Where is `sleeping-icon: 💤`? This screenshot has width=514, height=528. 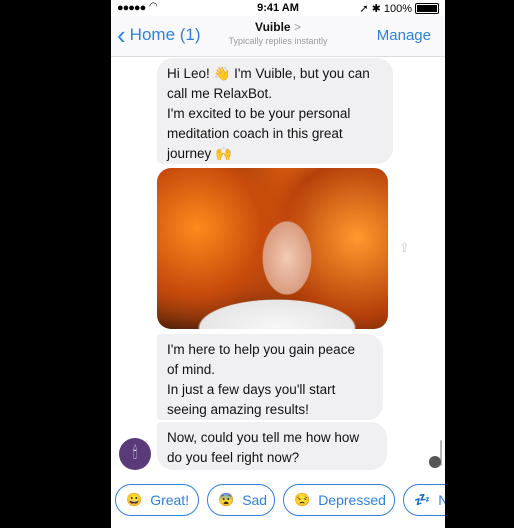 sleeping-icon: 💤 is located at coordinates (422, 499).